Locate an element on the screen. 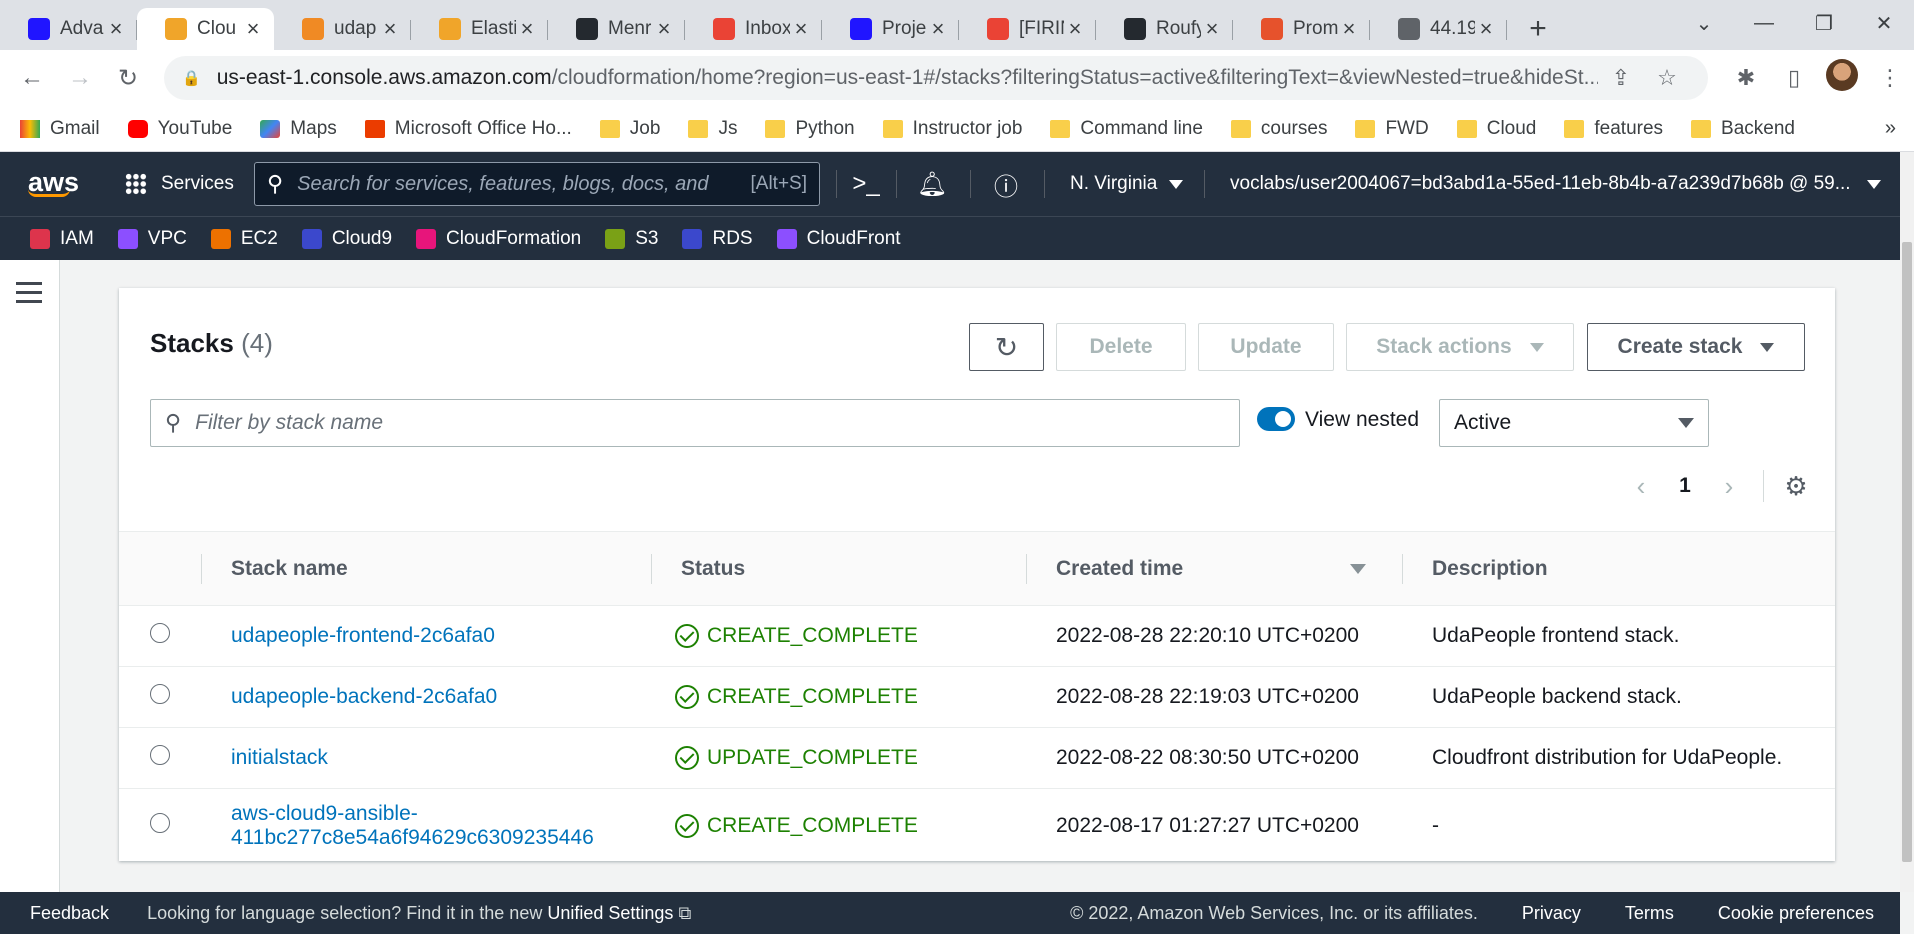  notifications-bell-icon: 🔔︎ is located at coordinates (932, 184).